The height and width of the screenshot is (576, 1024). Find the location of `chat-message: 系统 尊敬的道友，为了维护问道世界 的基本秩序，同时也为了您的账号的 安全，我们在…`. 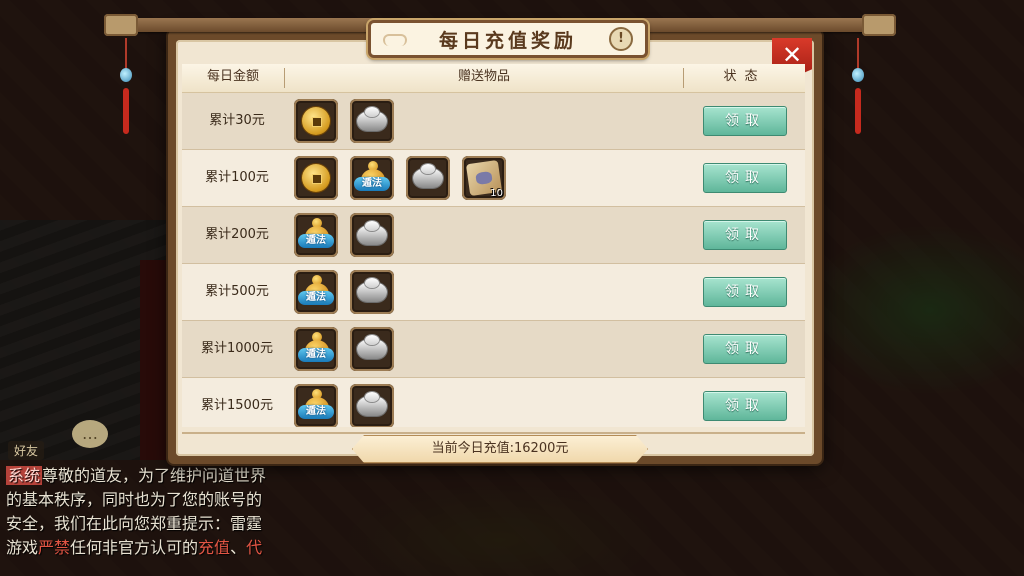

chat-message: 系统 尊敬的道友，为了维护问道世界 的基本秩序，同时也为了您的账号的 安全，我们在… is located at coordinates (156, 512).